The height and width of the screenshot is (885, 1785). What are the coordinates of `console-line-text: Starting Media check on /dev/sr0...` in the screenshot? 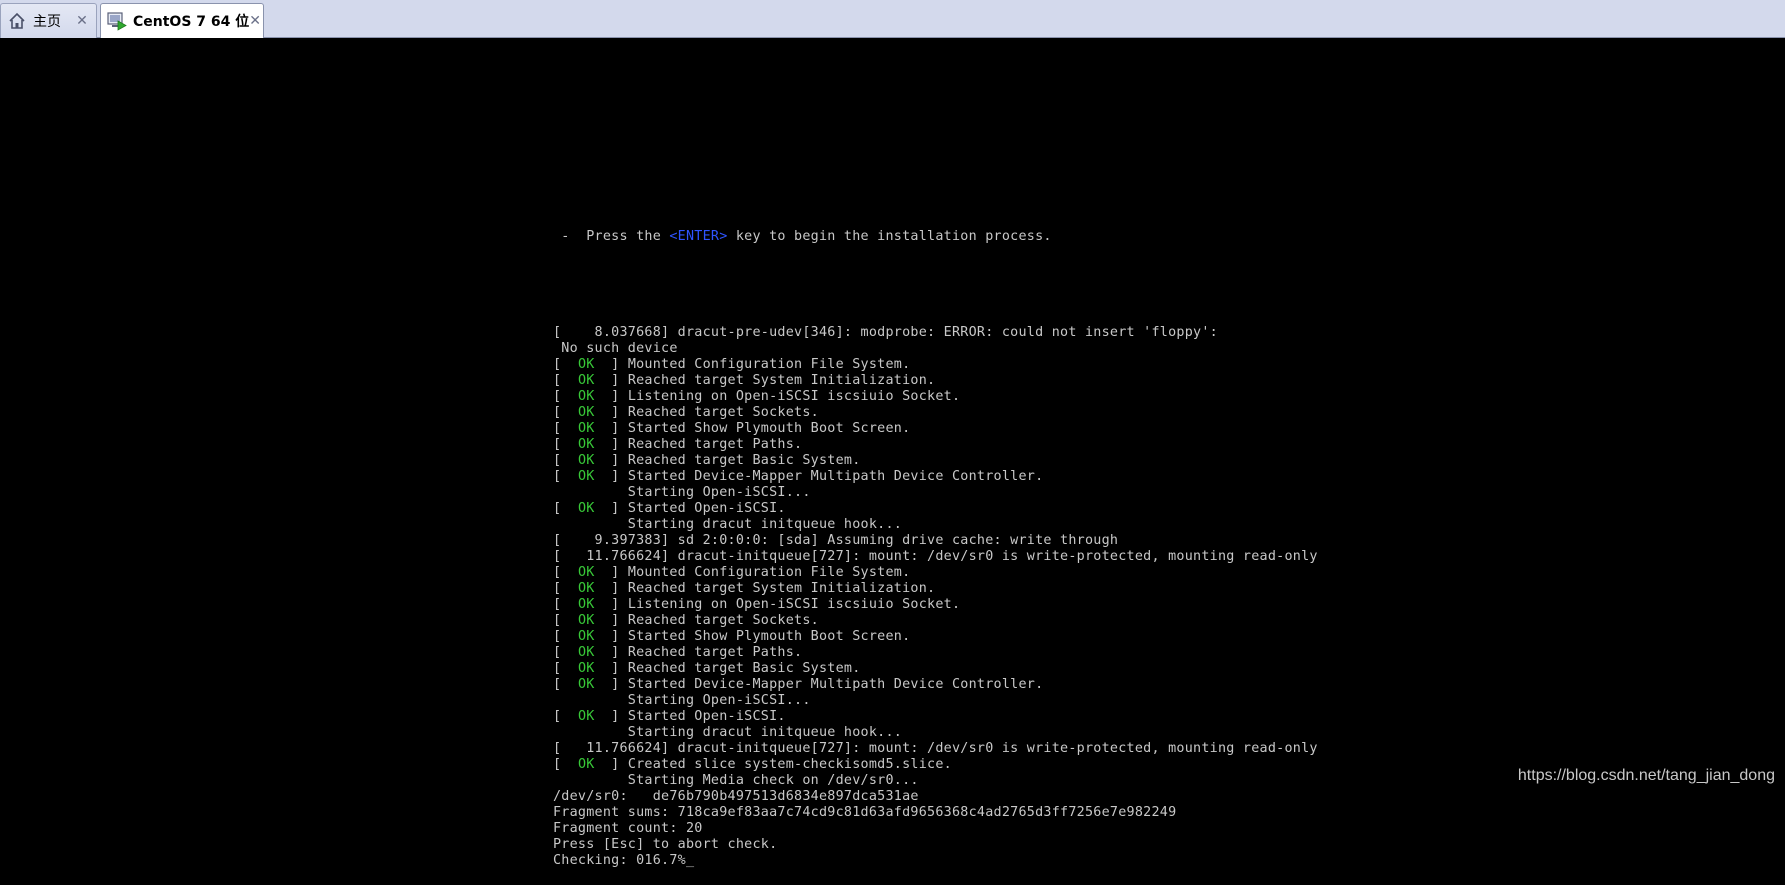 It's located at (736, 780).